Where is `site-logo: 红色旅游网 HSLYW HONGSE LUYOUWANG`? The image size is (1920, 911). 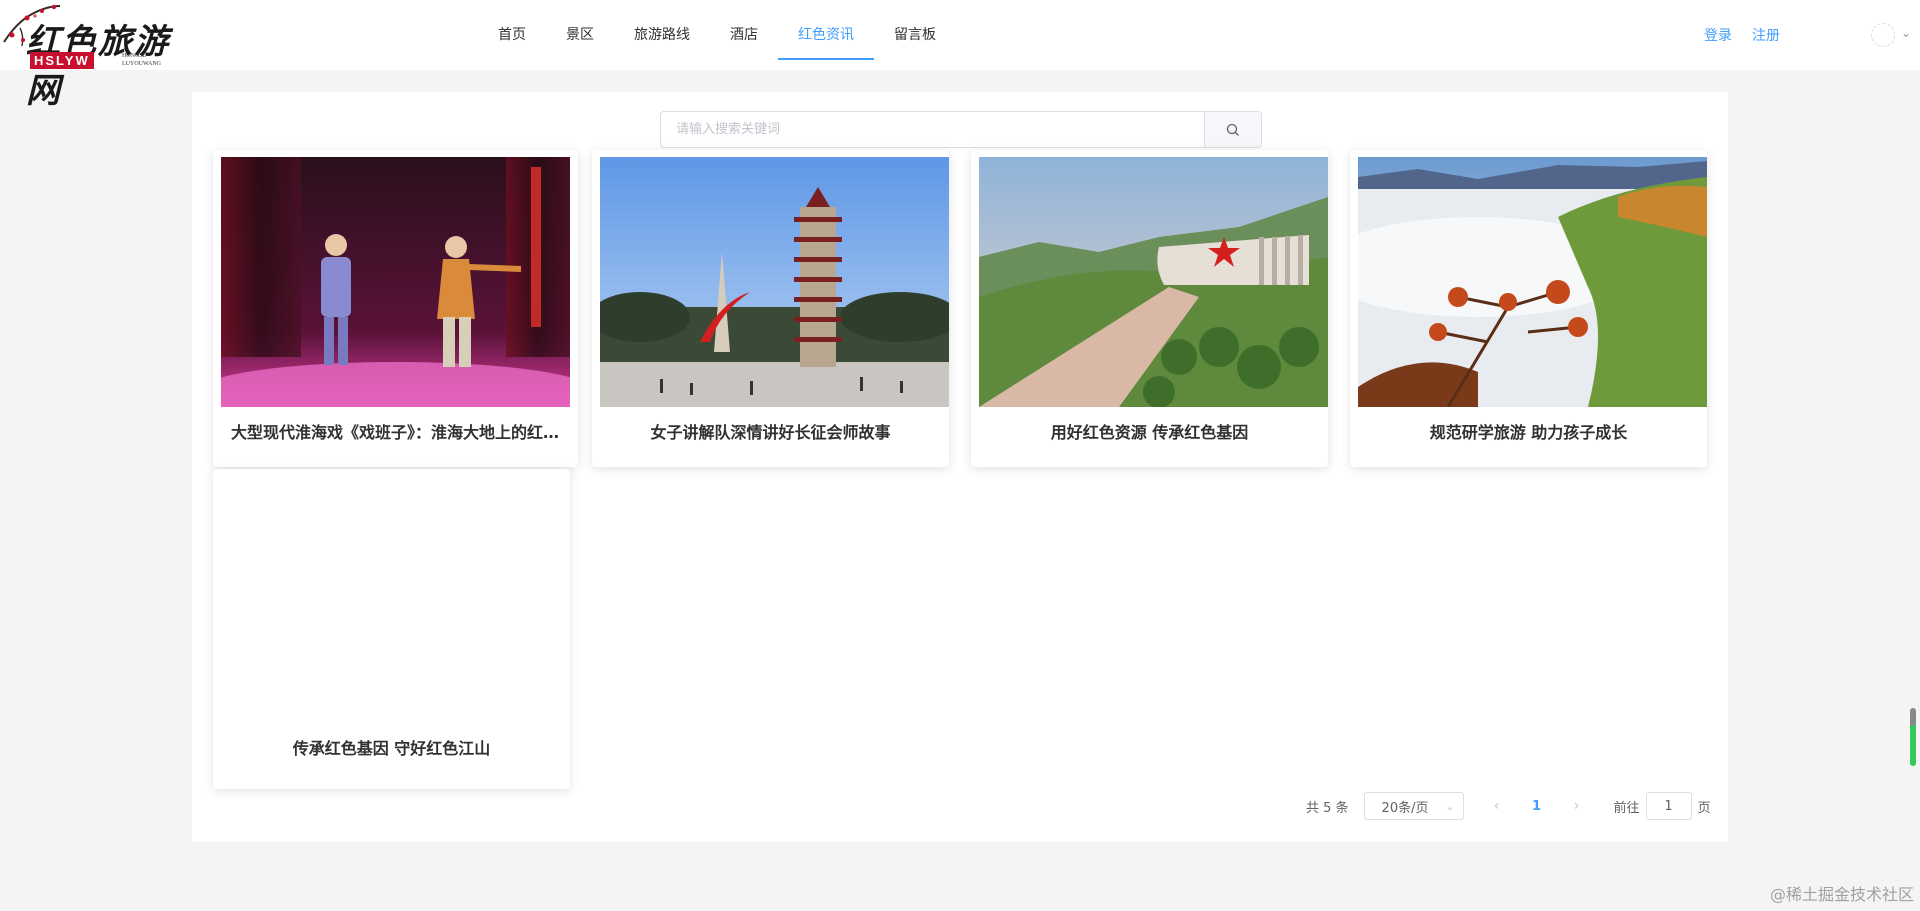 site-logo: 红色旅游网 HSLYW HONGSE LUYOUWANG is located at coordinates (102, 55).